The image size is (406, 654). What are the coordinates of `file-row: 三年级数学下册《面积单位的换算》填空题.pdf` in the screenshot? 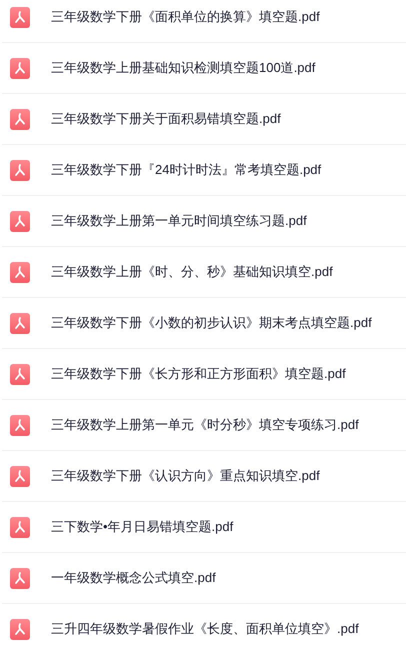 It's located at (204, 21).